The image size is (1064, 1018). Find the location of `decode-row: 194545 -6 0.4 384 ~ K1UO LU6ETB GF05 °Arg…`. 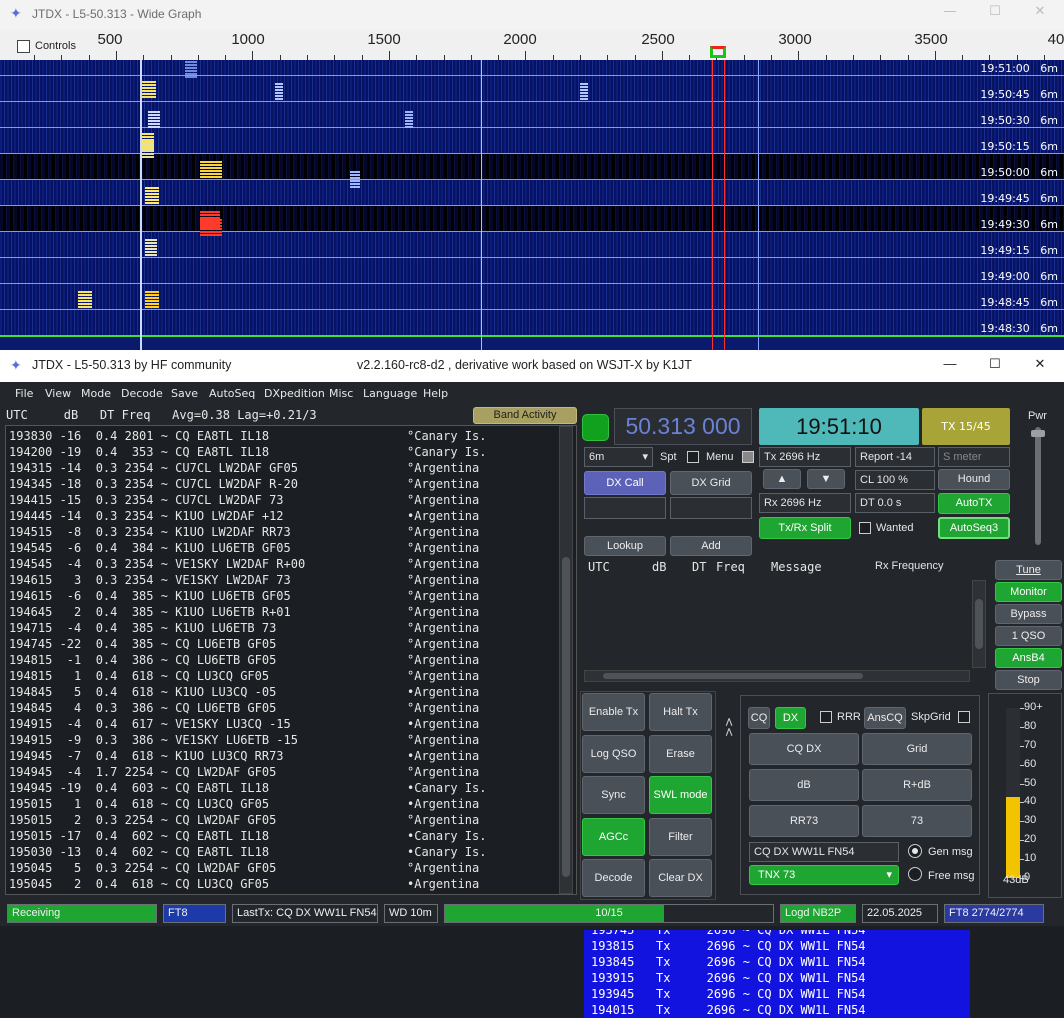

decode-row: 194545 -6 0.4 384 ~ K1UO LU6ETB GF05 °Arg… is located at coordinates (244, 548).